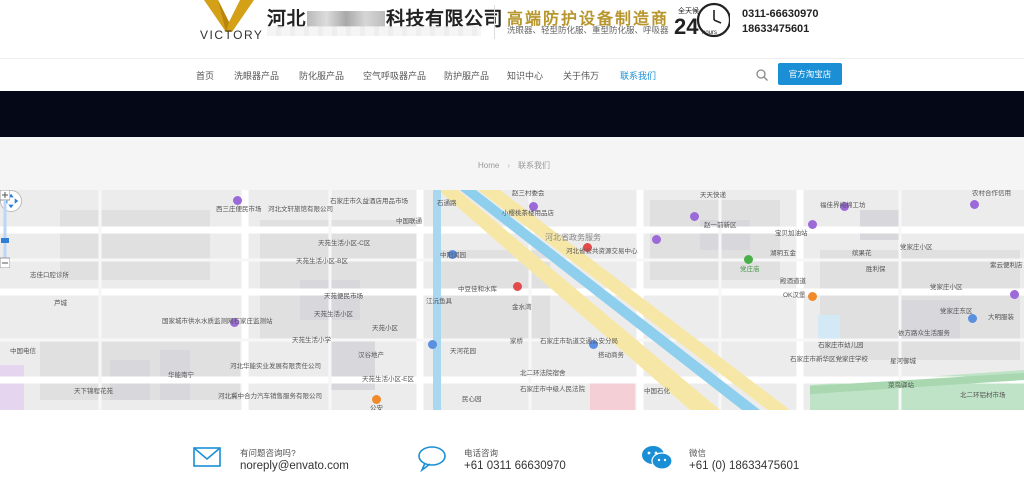 This screenshot has width=1024, height=493. I want to click on map-label: 赵一前新区, so click(720, 225).